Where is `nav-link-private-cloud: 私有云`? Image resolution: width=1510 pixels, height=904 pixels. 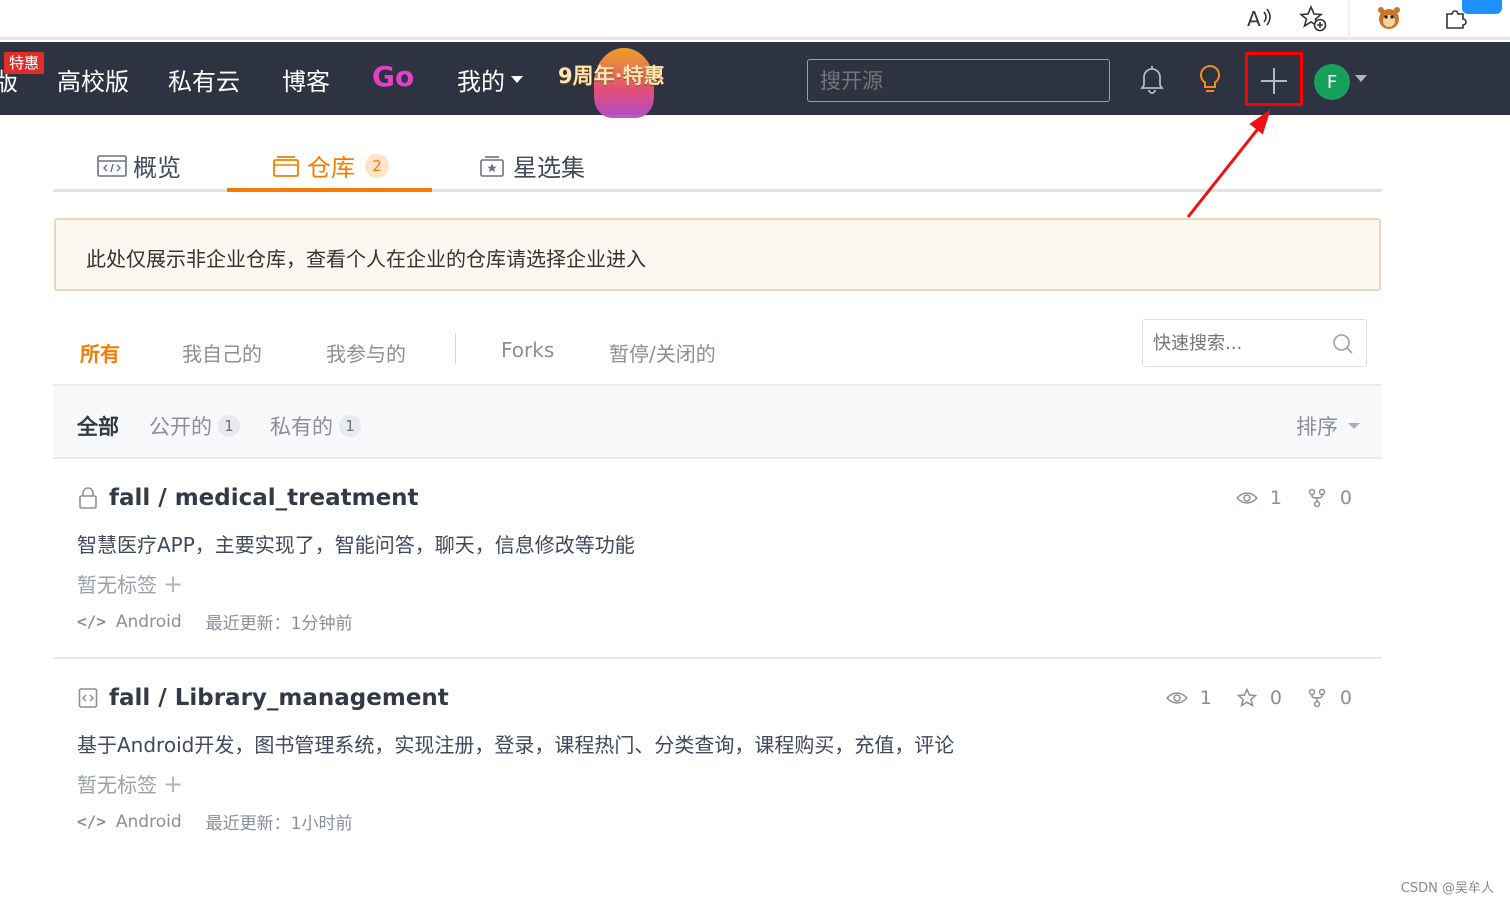
nav-link-private-cloud: 私有云 is located at coordinates (204, 79).